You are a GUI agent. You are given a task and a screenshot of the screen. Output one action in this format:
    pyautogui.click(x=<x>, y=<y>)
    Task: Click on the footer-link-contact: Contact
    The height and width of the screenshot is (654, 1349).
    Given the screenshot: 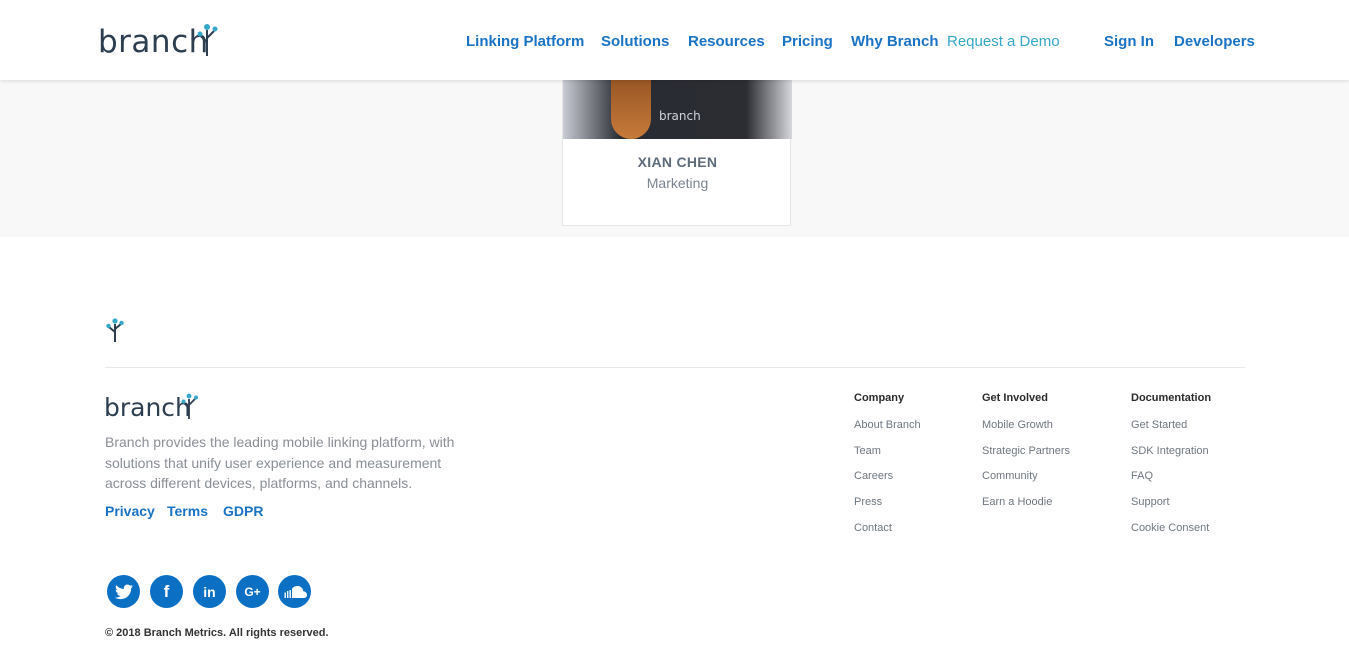 What is the action you would take?
    pyautogui.click(x=873, y=528)
    